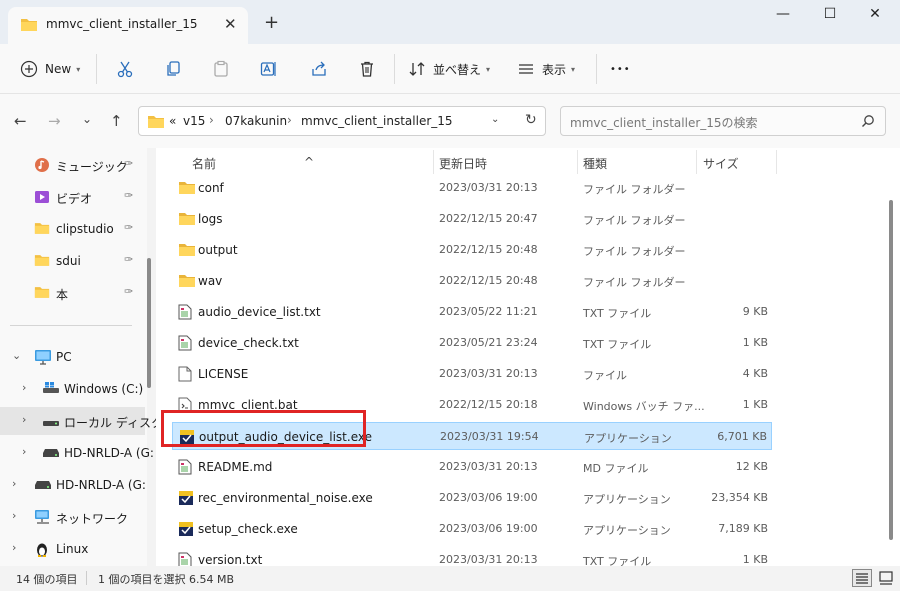 Image resolution: width=900 pixels, height=591 pixels. Describe the element at coordinates (72, 357) in the screenshot. I see `sidebar-item-pc: ⌄ PC` at that location.